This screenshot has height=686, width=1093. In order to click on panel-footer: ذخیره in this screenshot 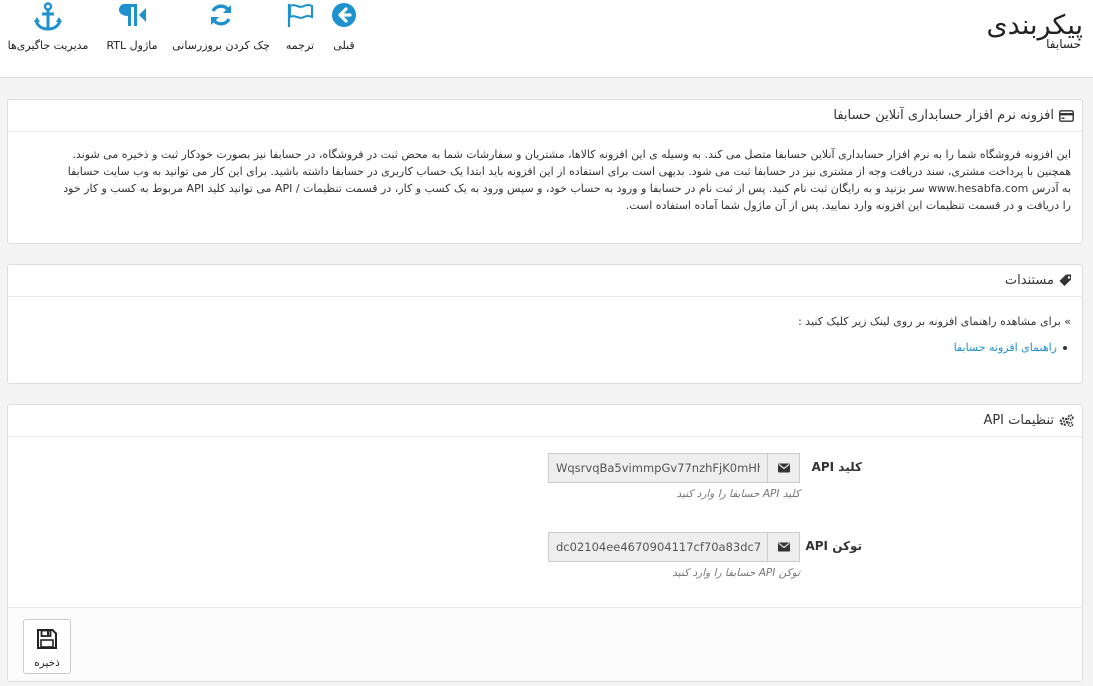, I will do `click(545, 644)`.